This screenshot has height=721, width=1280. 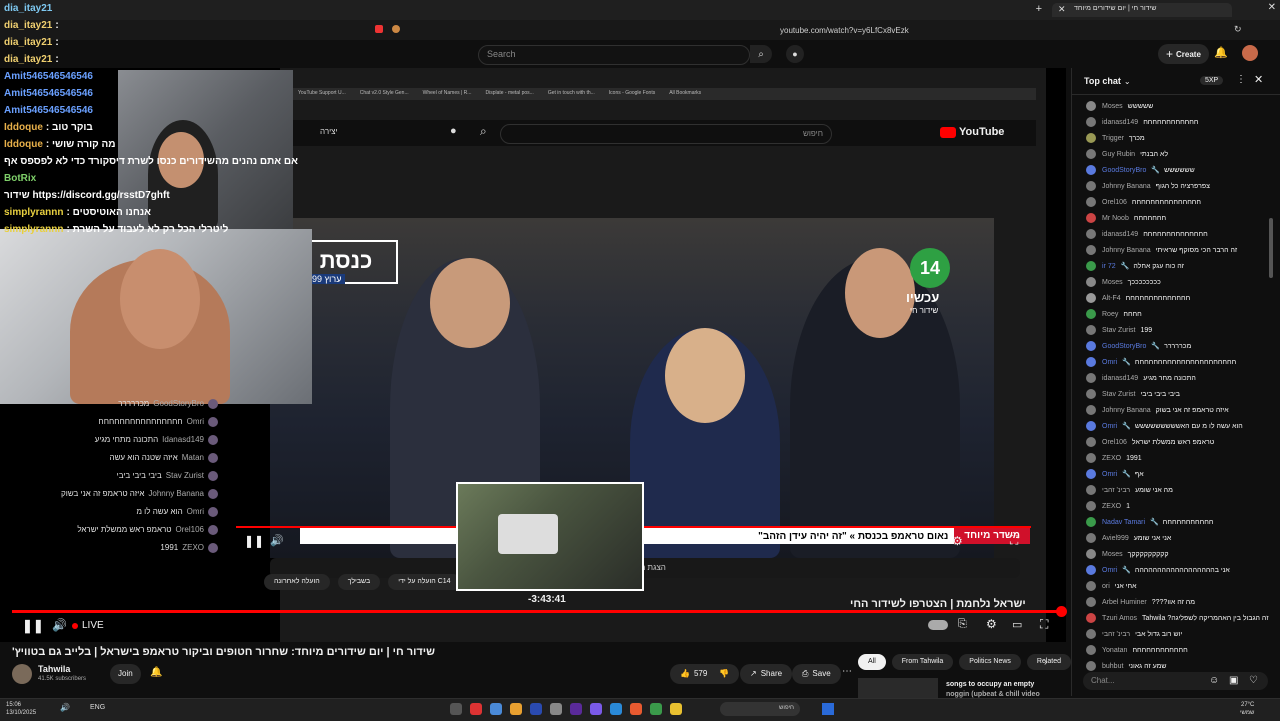 What do you see at coordinates (847, 671) in the screenshot?
I see `more-icon: ⋯` at bounding box center [847, 671].